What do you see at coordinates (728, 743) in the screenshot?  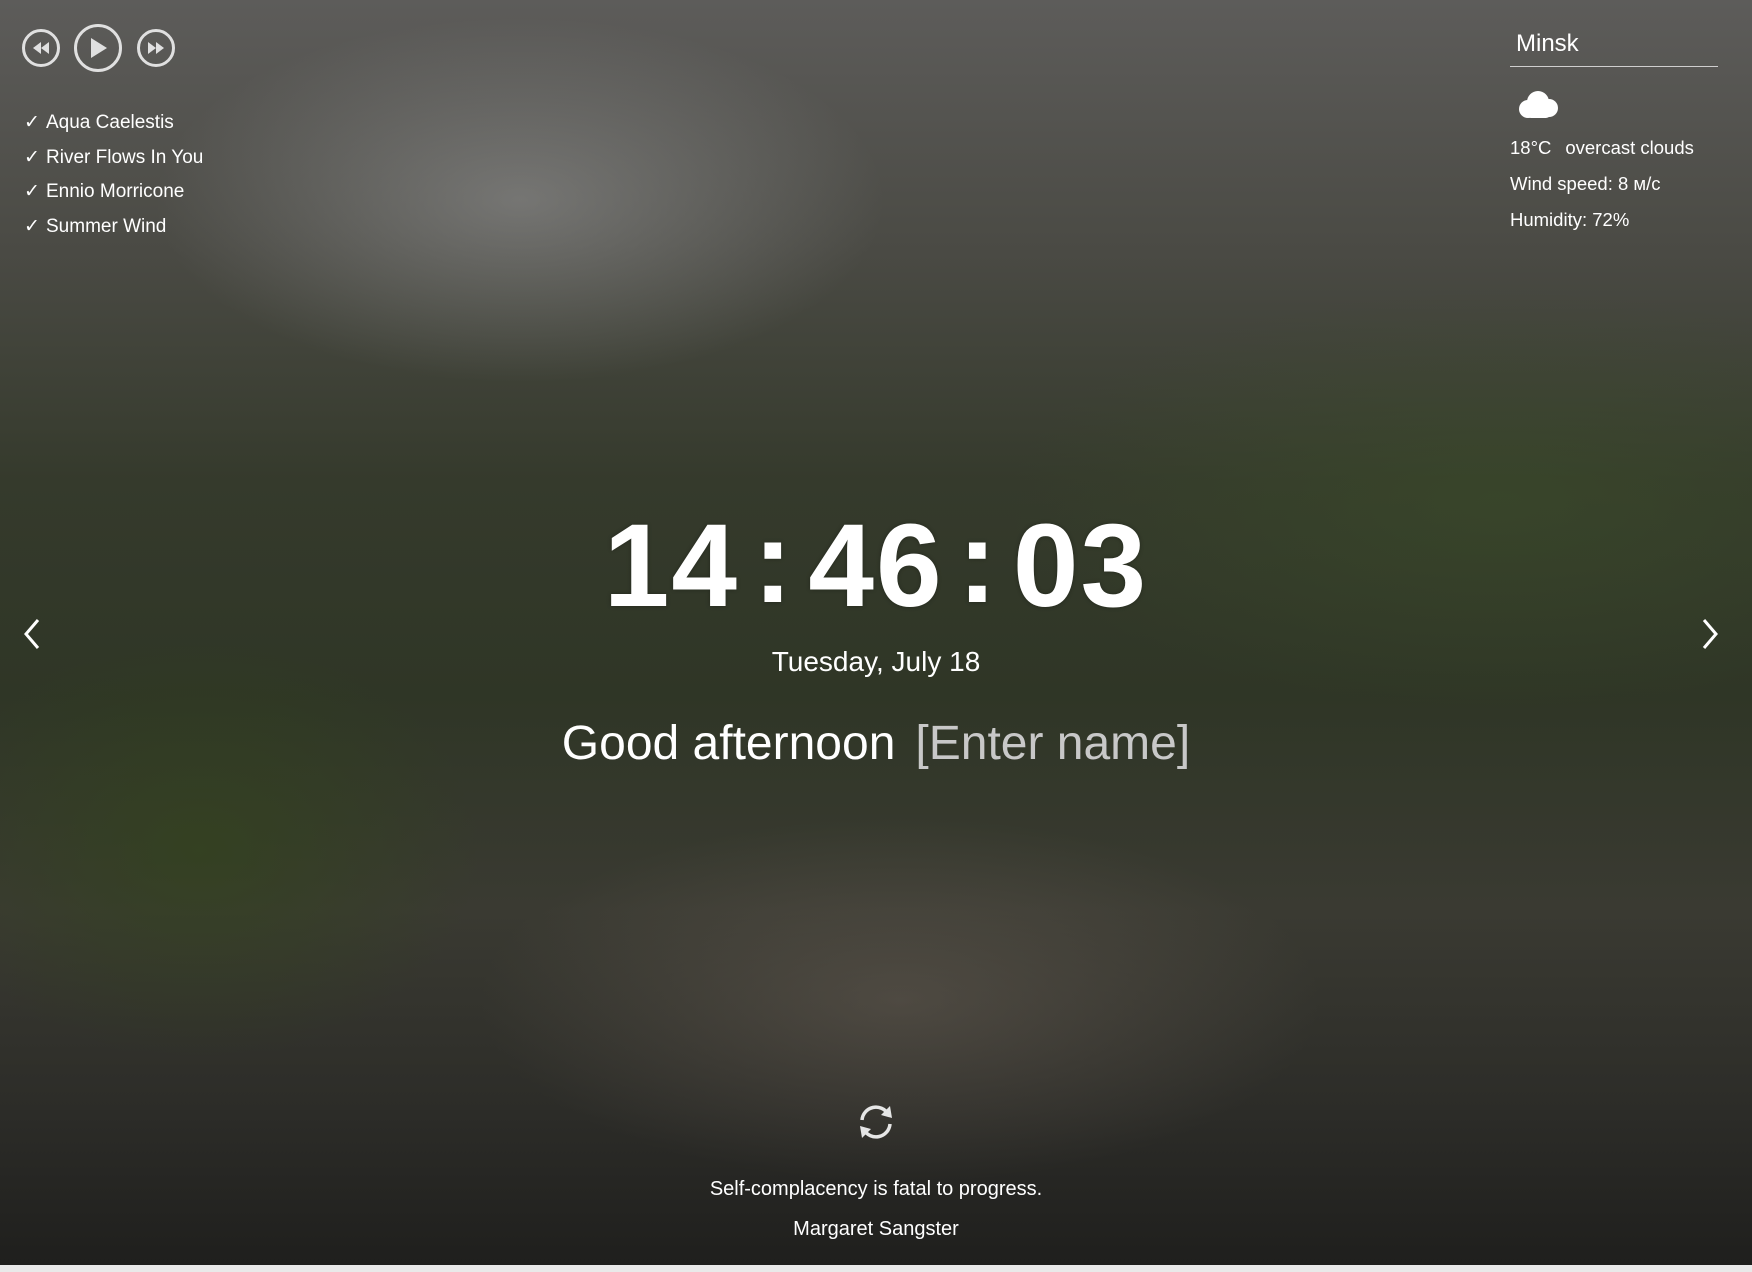 I see `greeting-text: Good afternoon` at bounding box center [728, 743].